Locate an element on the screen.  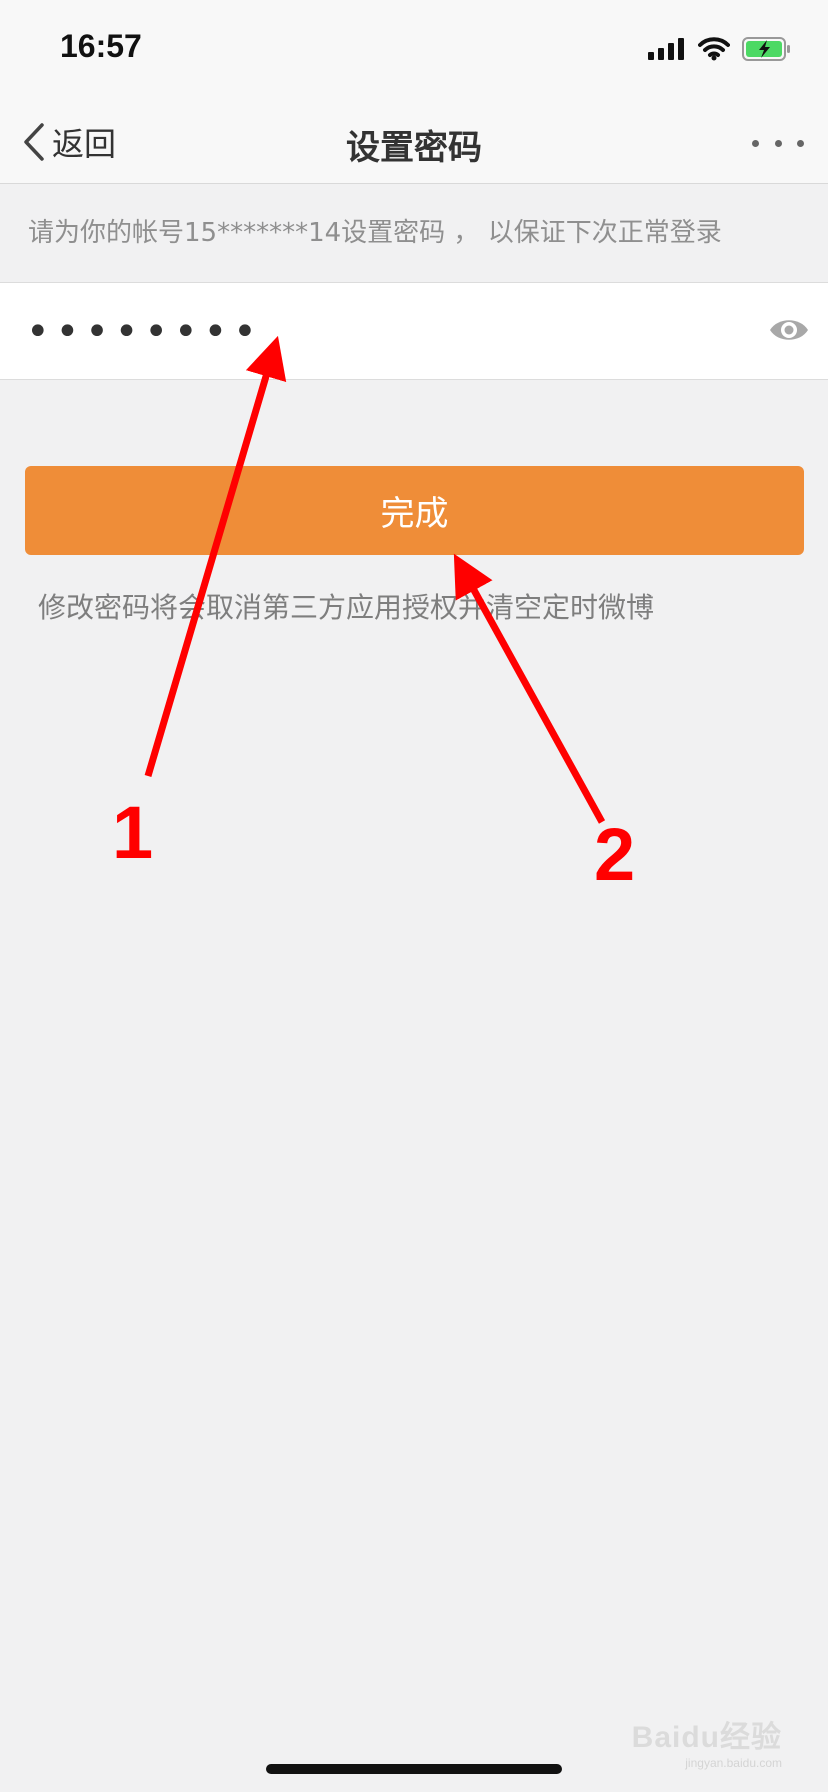
battery-charging-icon is located at coordinates (766, 49).